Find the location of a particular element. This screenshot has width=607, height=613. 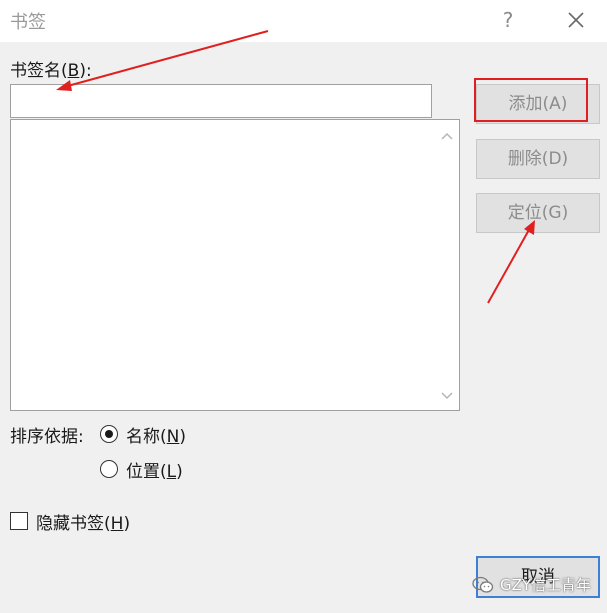

close-icon is located at coordinates (576, 20).